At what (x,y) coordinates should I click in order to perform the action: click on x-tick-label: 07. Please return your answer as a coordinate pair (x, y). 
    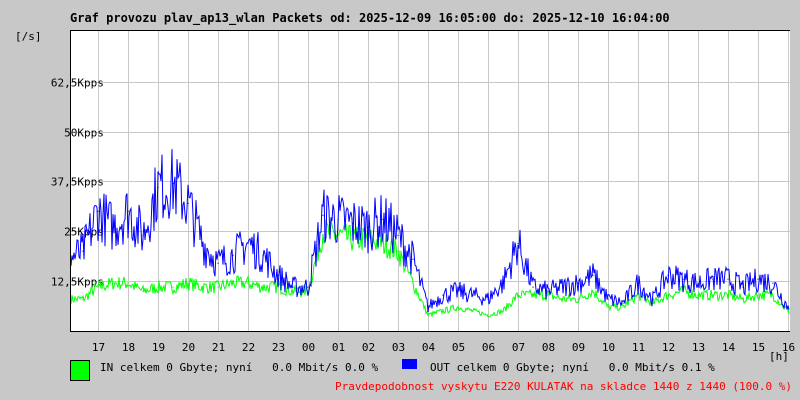
    Looking at the image, I should click on (518, 347).